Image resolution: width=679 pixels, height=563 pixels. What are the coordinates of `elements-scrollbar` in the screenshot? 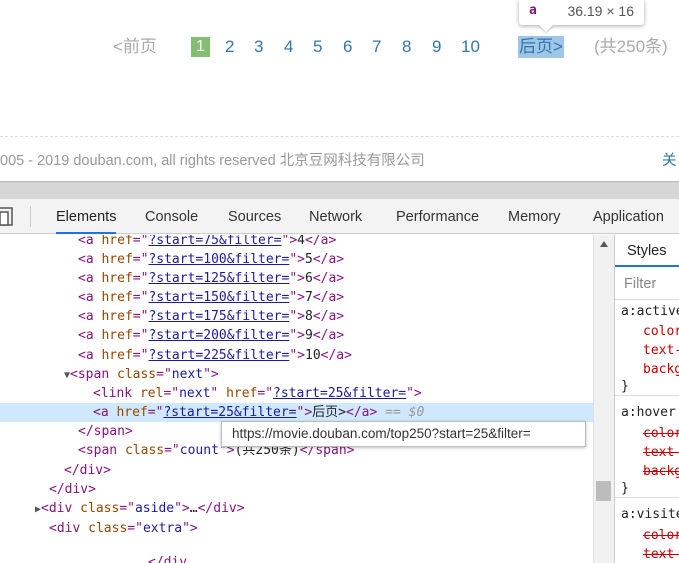 It's located at (603, 399).